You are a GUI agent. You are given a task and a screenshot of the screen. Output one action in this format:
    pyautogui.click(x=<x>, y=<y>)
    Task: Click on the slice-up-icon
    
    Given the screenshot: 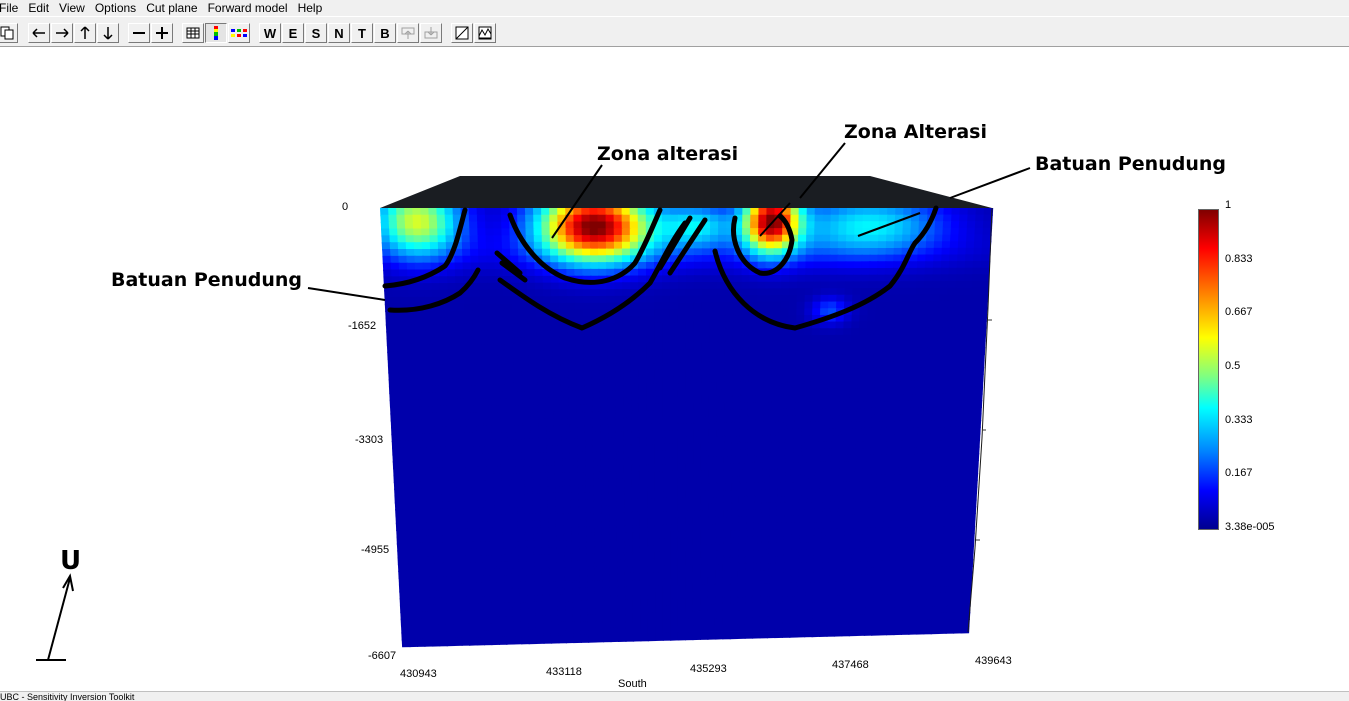 What is the action you would take?
    pyautogui.click(x=408, y=33)
    